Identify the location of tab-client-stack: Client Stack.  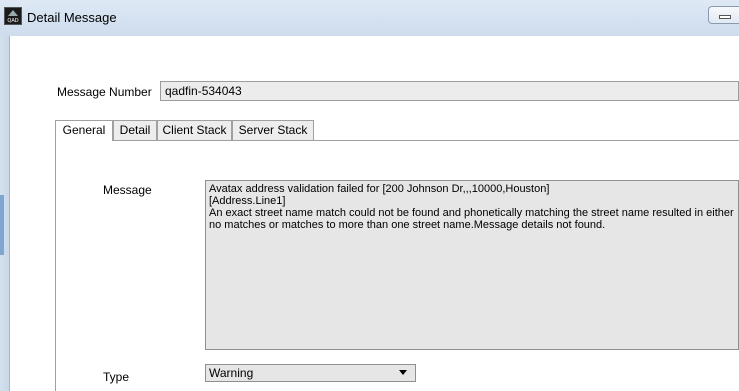
(194, 130).